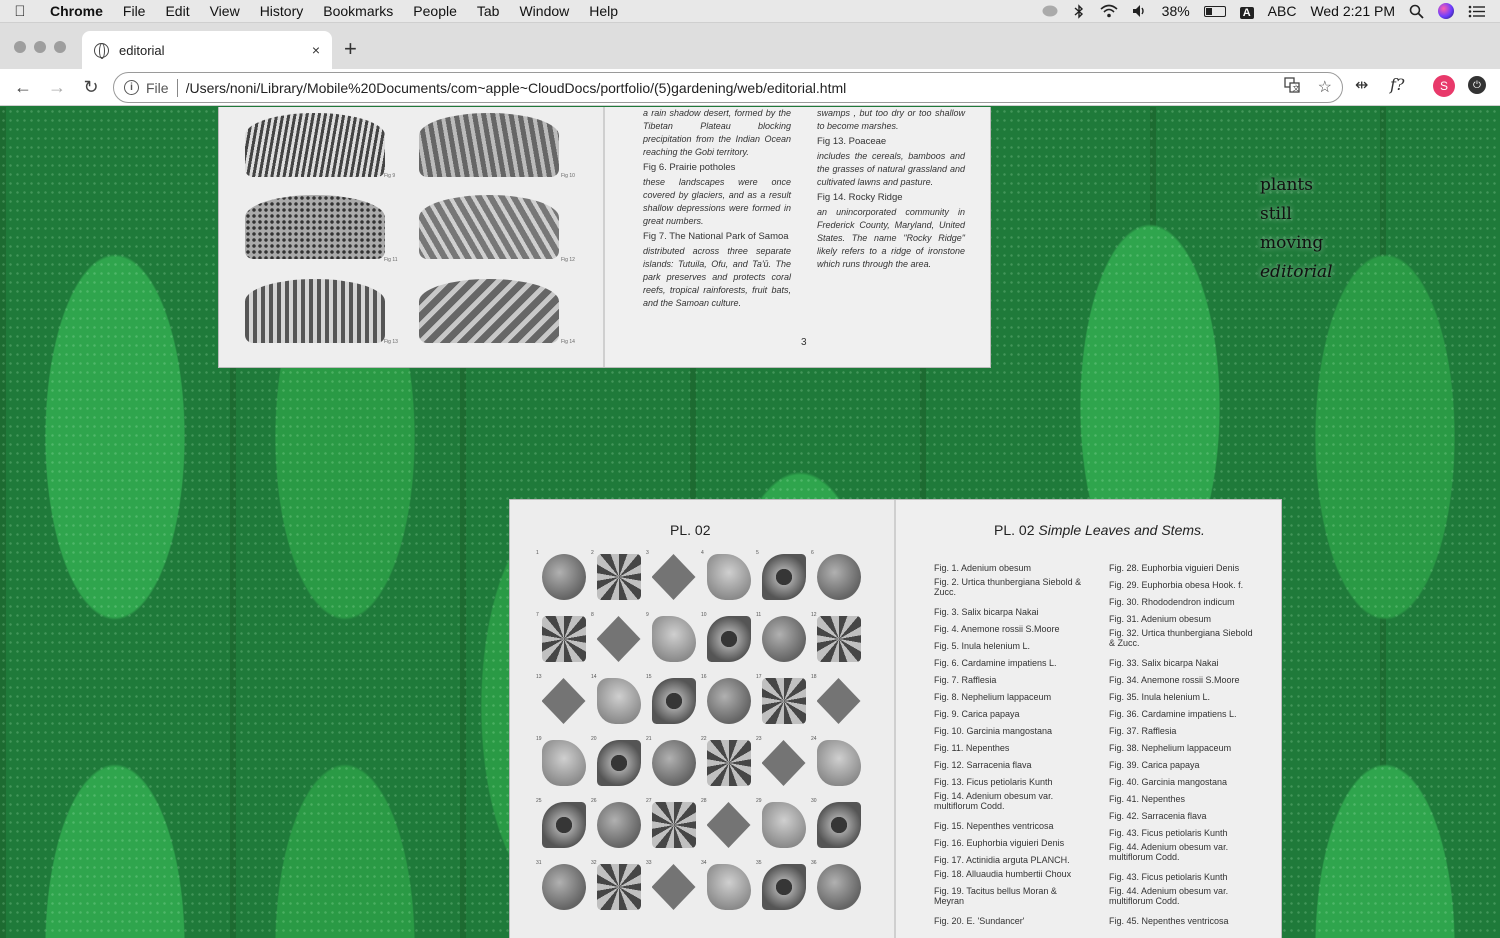 The width and height of the screenshot is (1500, 938). What do you see at coordinates (1174, 568) in the screenshot?
I see `figure-entry: Fig. 28. Euphorbia viguieri Denis` at bounding box center [1174, 568].